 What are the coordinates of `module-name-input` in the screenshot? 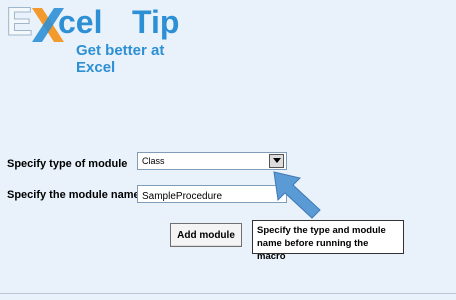 It's located at (212, 196).